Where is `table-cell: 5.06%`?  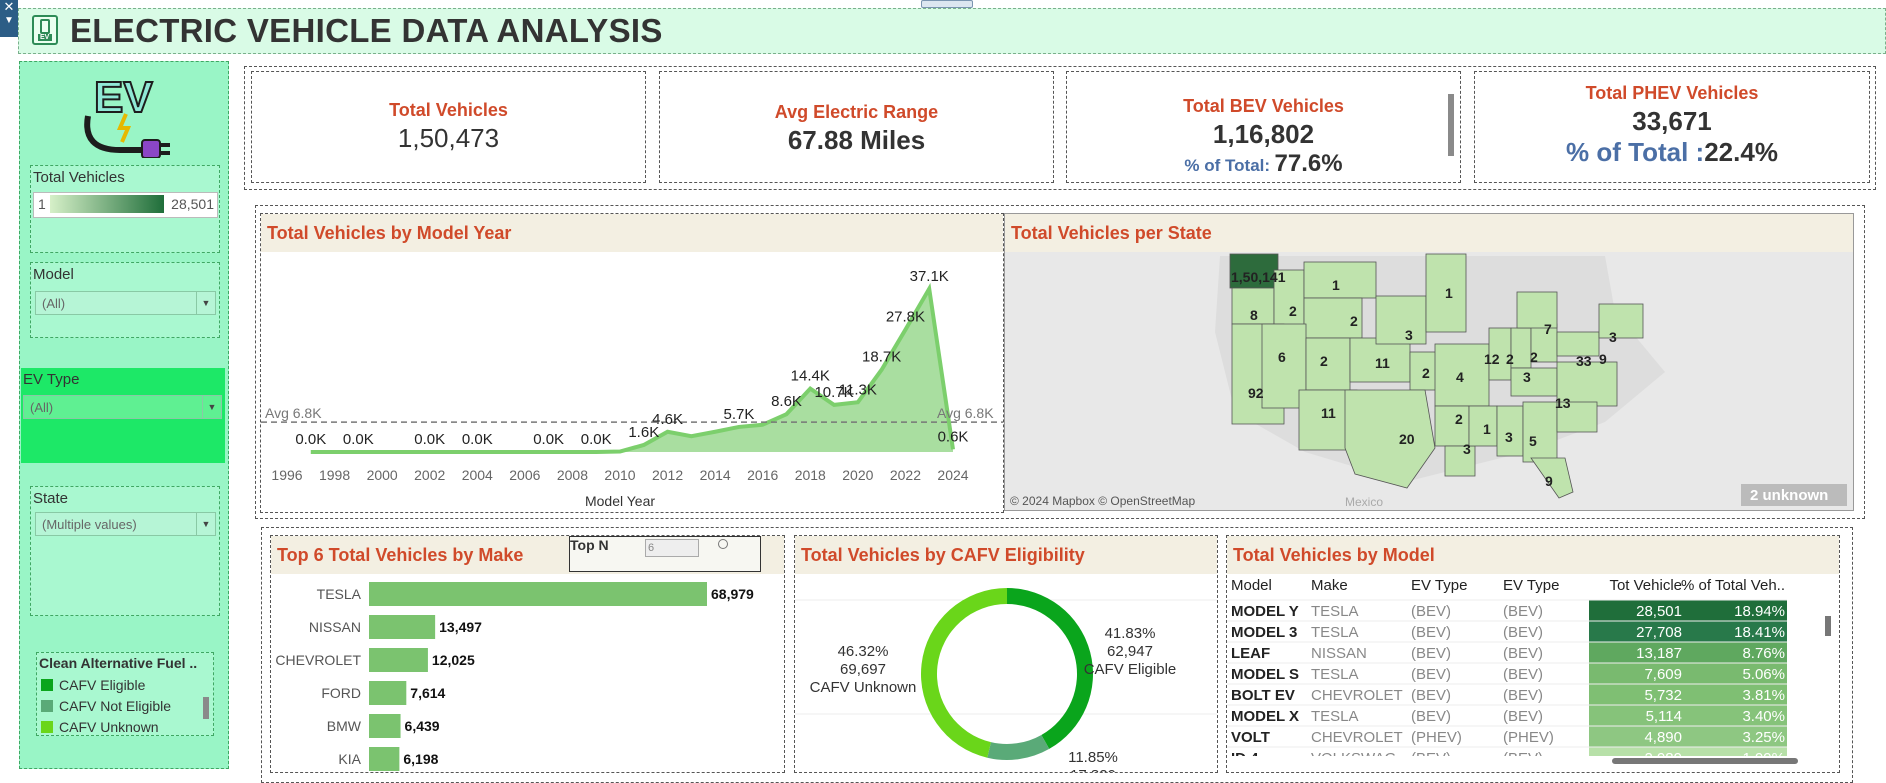 table-cell: 5.06% is located at coordinates (1763, 674).